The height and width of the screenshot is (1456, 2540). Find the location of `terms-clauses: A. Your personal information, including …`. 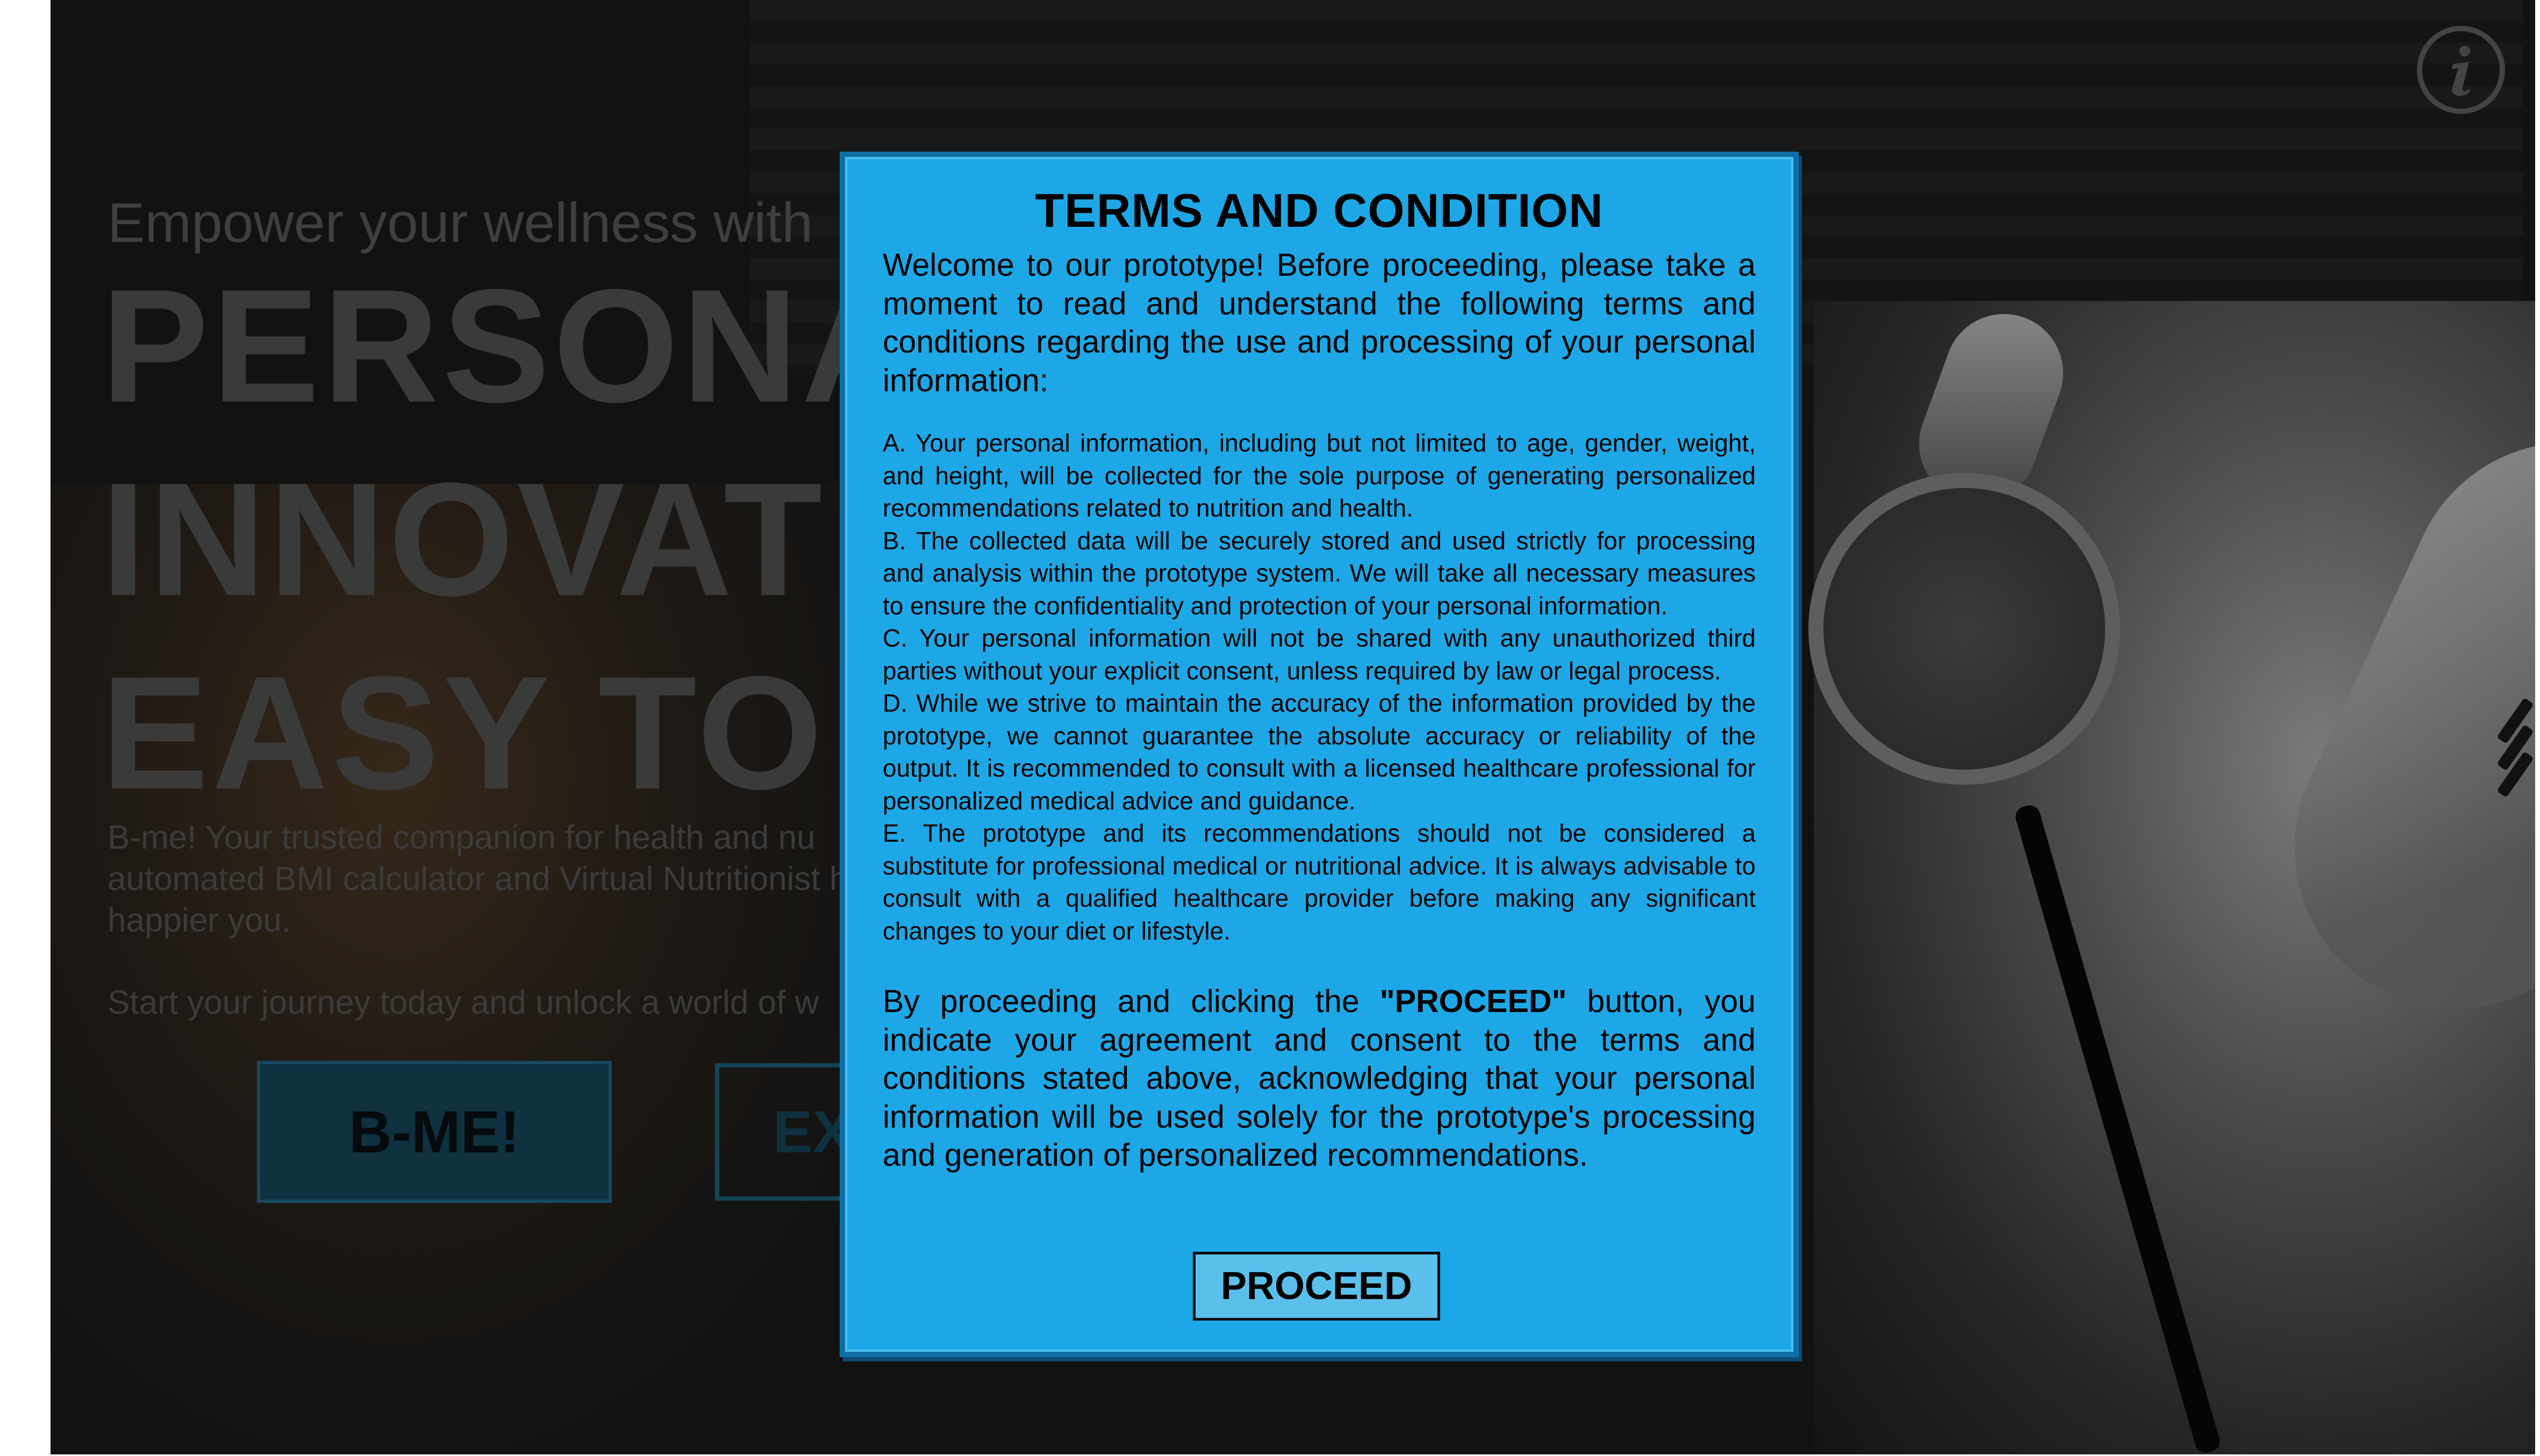

terms-clauses: A. Your personal information, including … is located at coordinates (1319, 687).